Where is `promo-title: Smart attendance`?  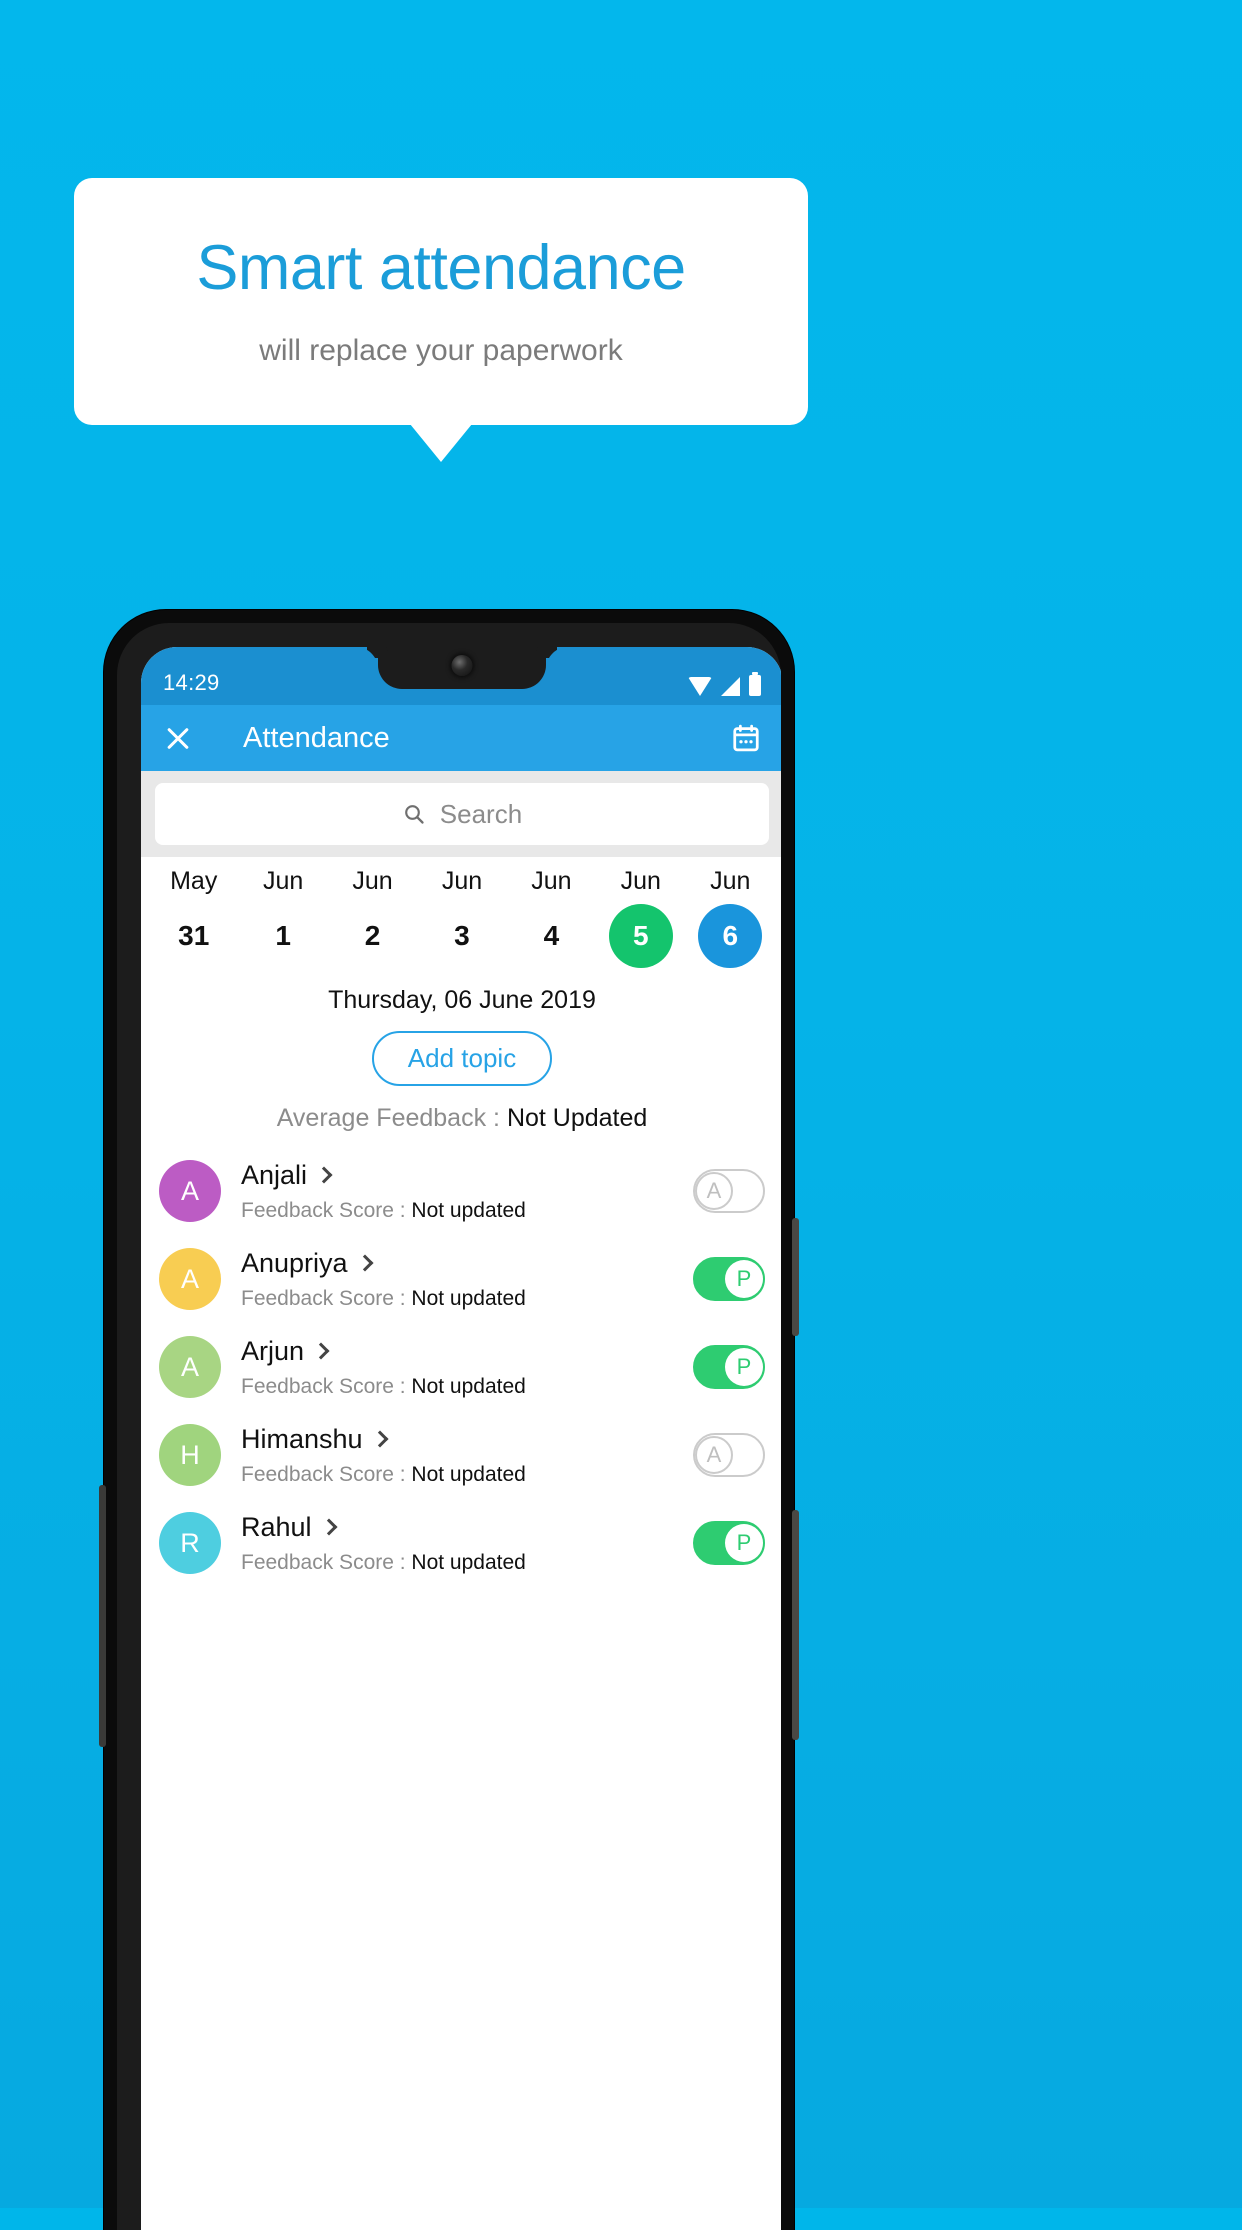
promo-title: Smart attendance is located at coordinates (441, 268).